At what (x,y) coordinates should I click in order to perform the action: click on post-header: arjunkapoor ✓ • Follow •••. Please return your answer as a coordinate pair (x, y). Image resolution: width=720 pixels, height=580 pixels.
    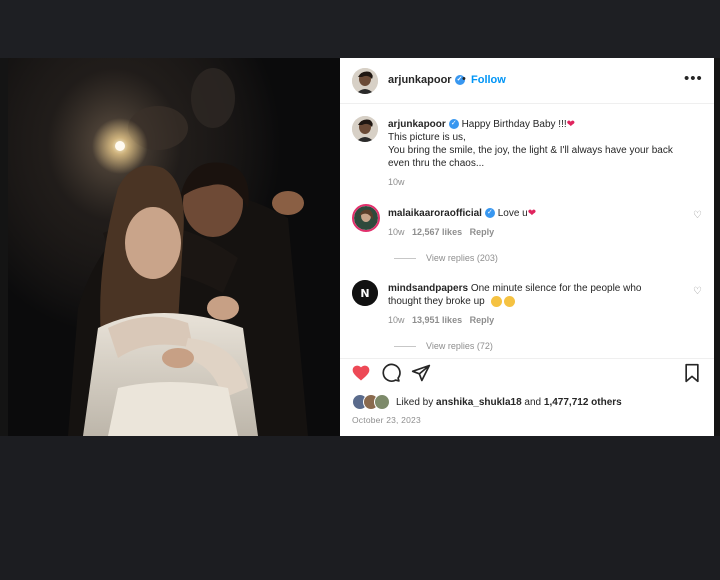
    Looking at the image, I should click on (527, 81).